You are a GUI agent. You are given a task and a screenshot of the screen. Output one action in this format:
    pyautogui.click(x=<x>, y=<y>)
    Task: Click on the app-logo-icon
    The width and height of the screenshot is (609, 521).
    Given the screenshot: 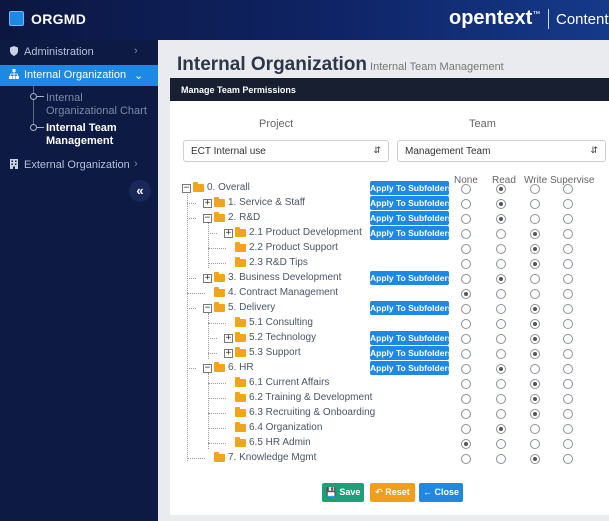 What is the action you would take?
    pyautogui.click(x=16, y=18)
    